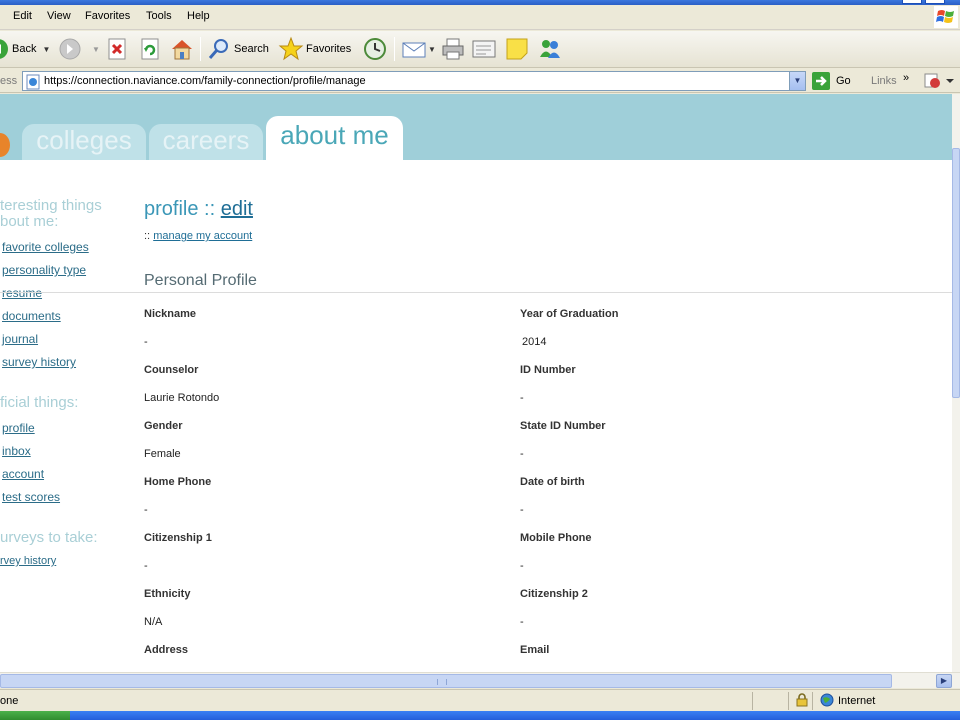 This screenshot has width=960, height=720. I want to click on field-value-home-phone: -, so click(146, 510).